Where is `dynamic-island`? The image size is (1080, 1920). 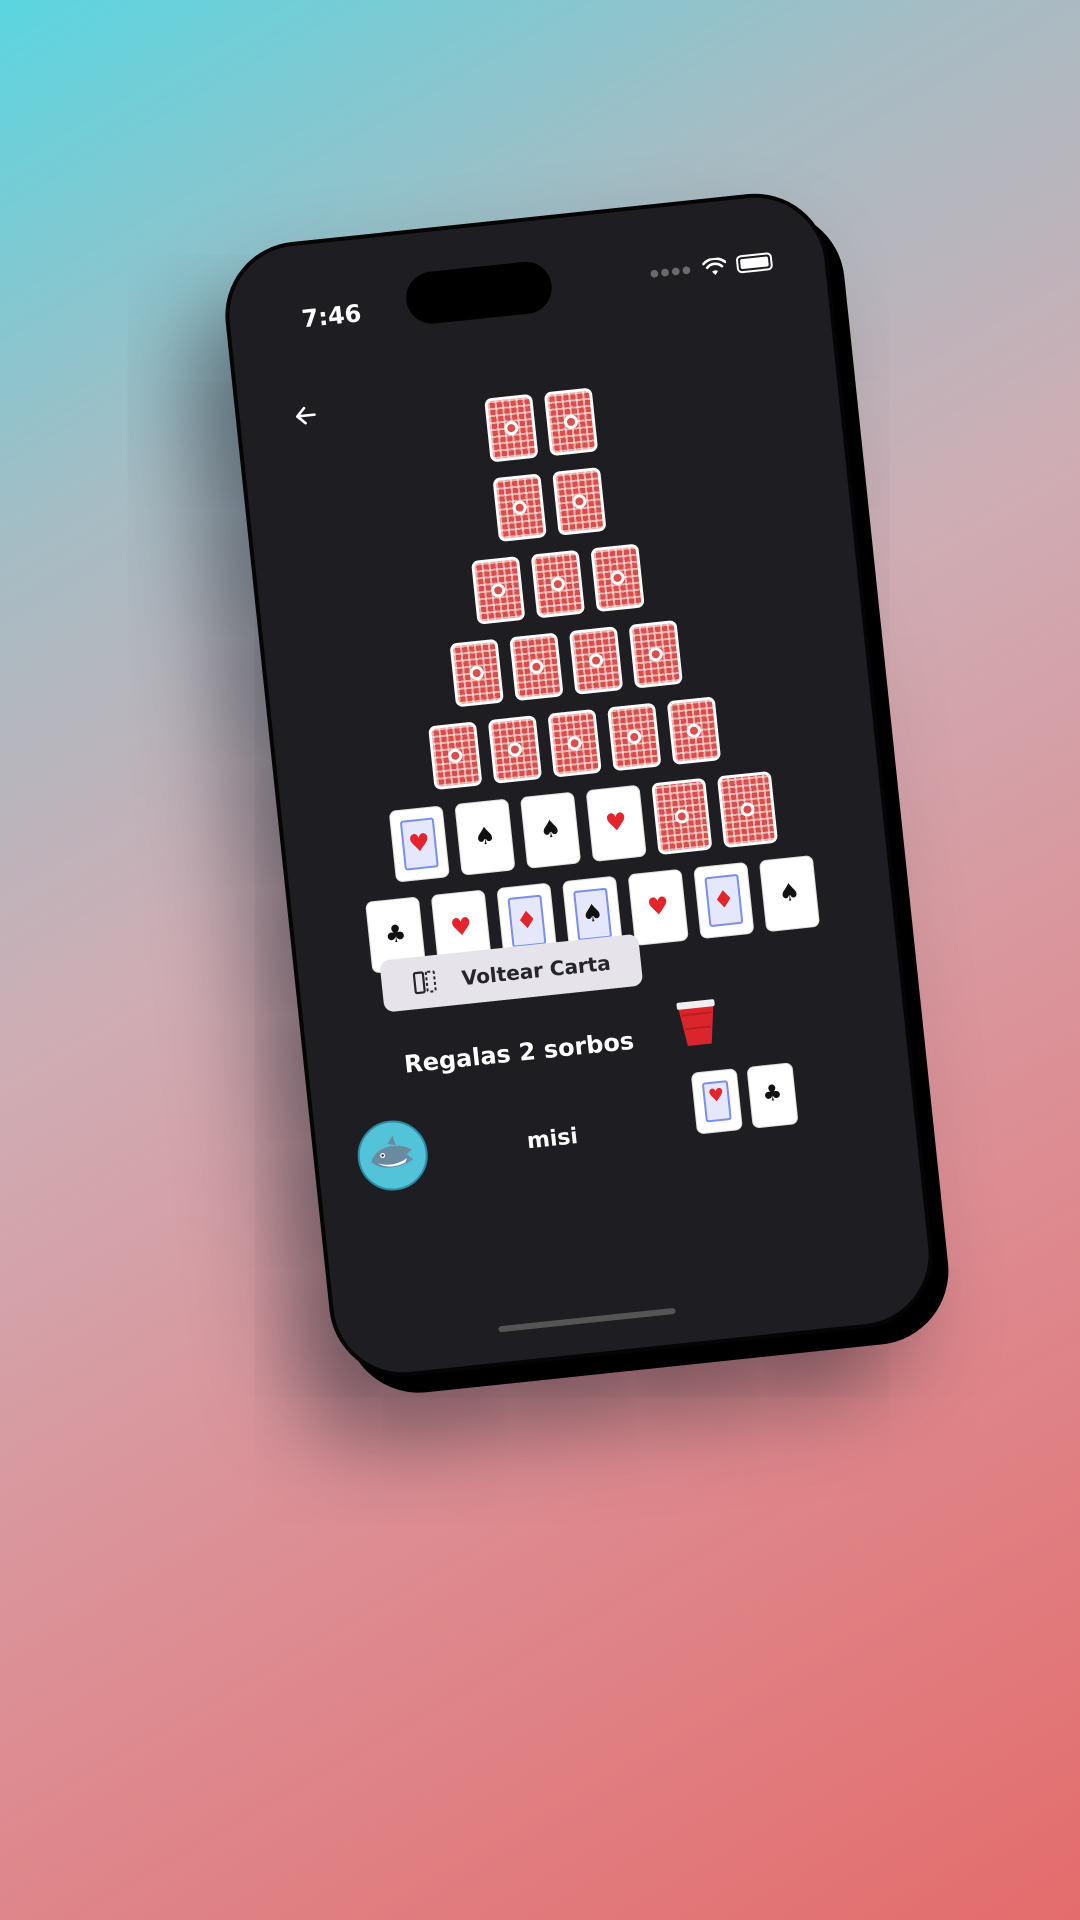 dynamic-island is located at coordinates (479, 293).